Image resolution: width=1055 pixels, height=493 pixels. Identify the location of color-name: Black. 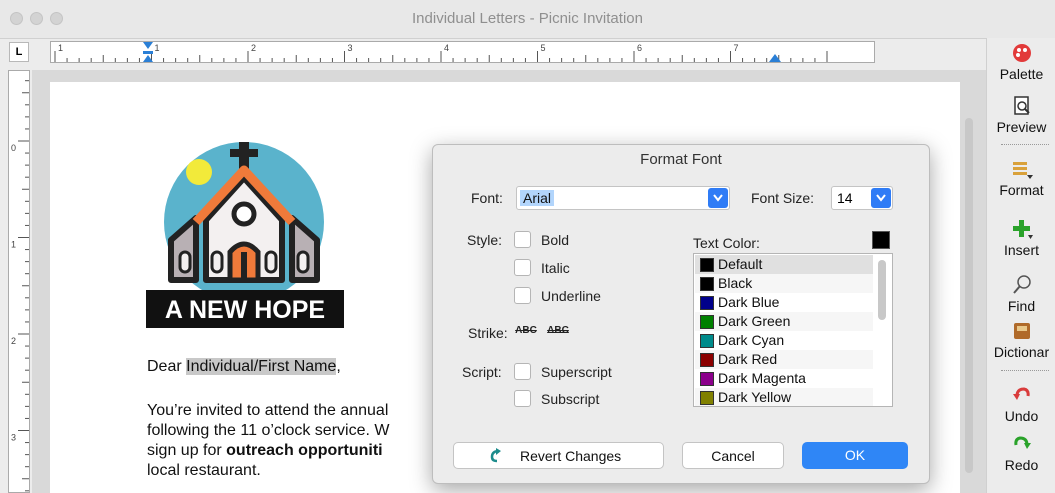
(735, 283).